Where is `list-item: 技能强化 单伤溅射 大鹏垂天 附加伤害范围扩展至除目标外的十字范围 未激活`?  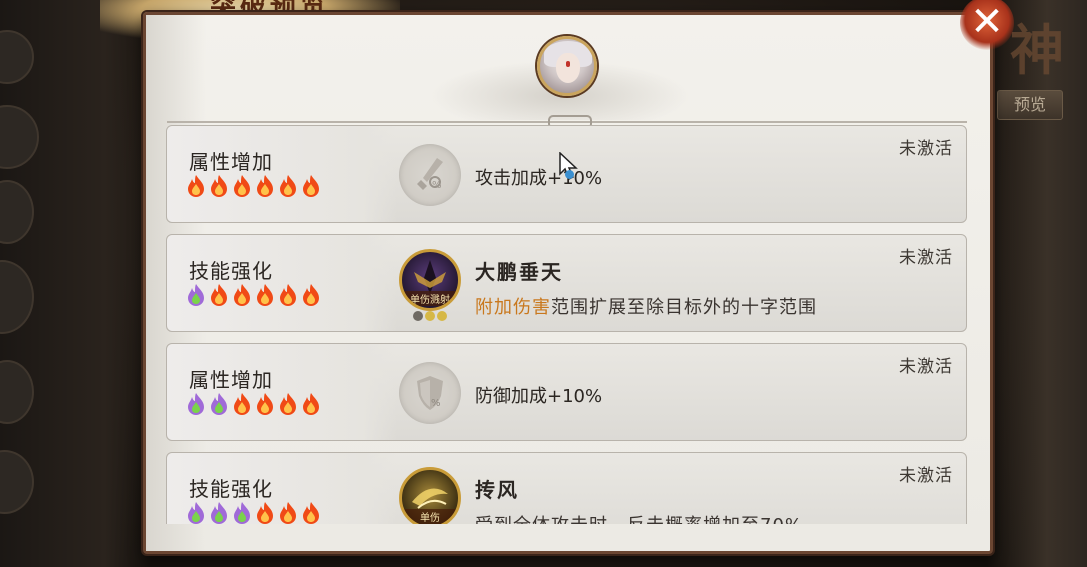 list-item: 技能强化 单伤溅射 大鹏垂天 附加伤害范围扩展至除目标外的十字范围 未激活 is located at coordinates (566, 283).